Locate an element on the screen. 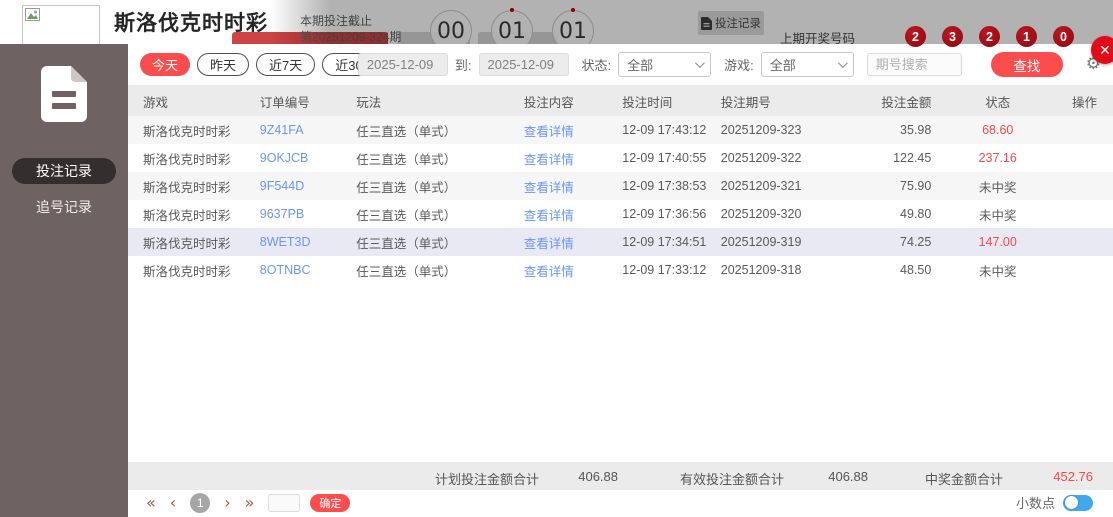 The image size is (1113, 517). sidebar-menu: 投注记录 追号记录 is located at coordinates (64, 194).